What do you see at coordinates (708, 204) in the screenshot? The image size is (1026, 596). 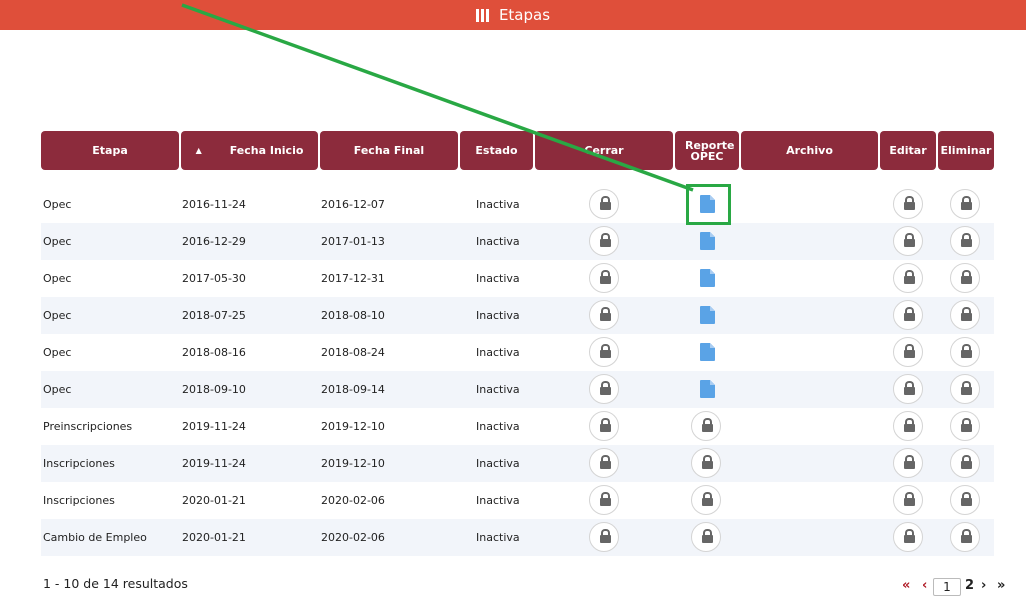 I see `highlight-box` at bounding box center [708, 204].